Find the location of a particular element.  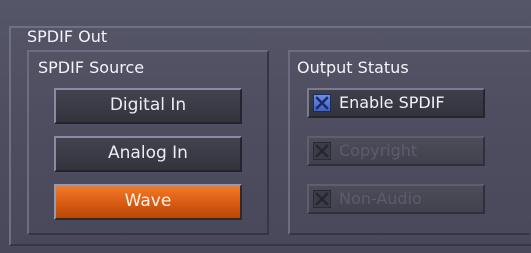

wave-button: Wave is located at coordinates (148, 202).